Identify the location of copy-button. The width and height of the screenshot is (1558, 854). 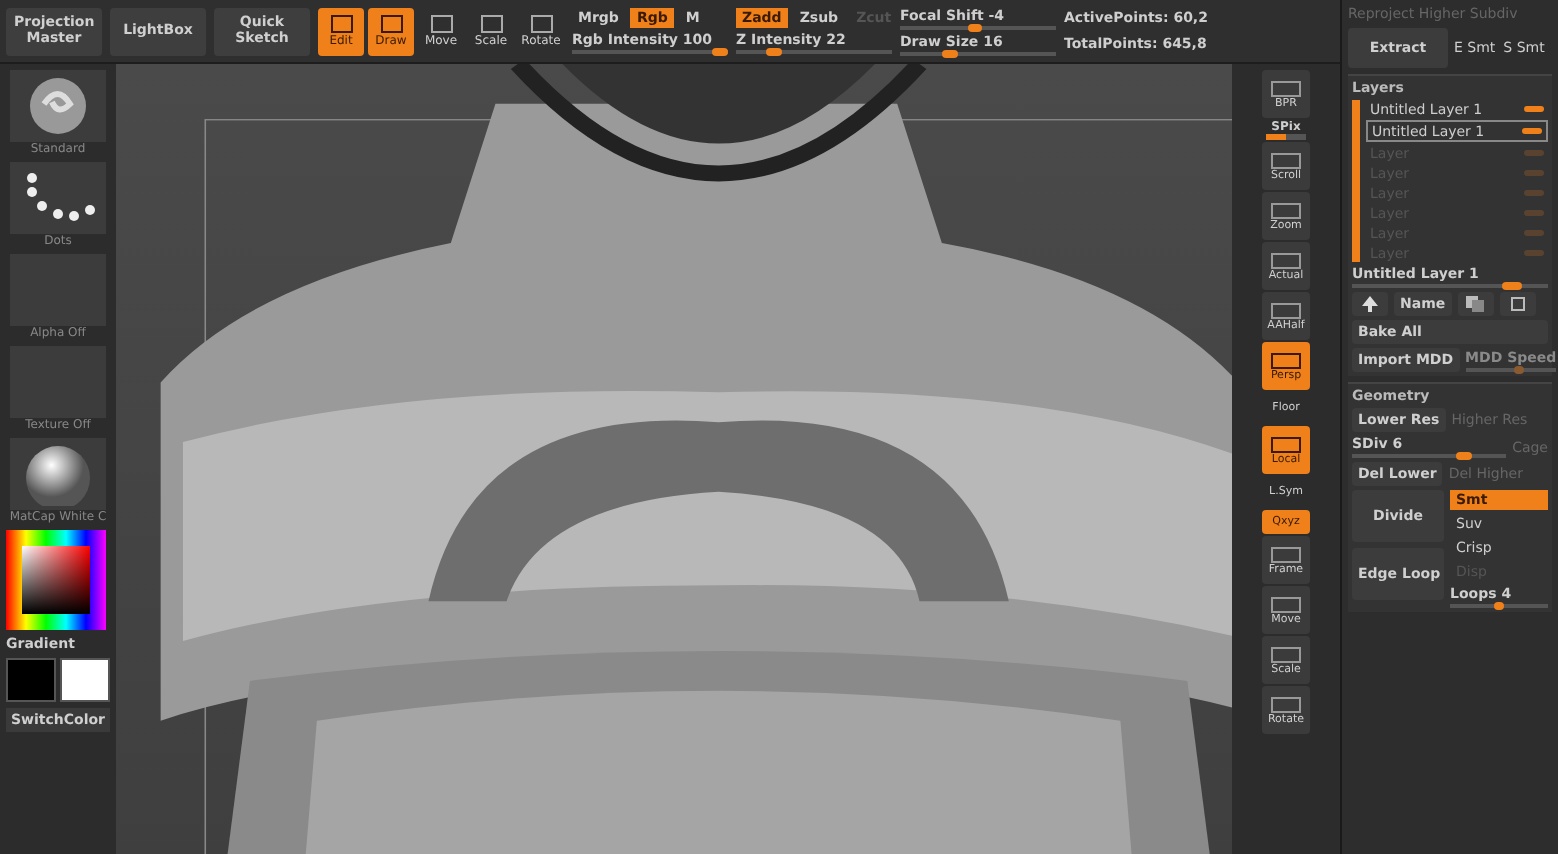
(1475, 304).